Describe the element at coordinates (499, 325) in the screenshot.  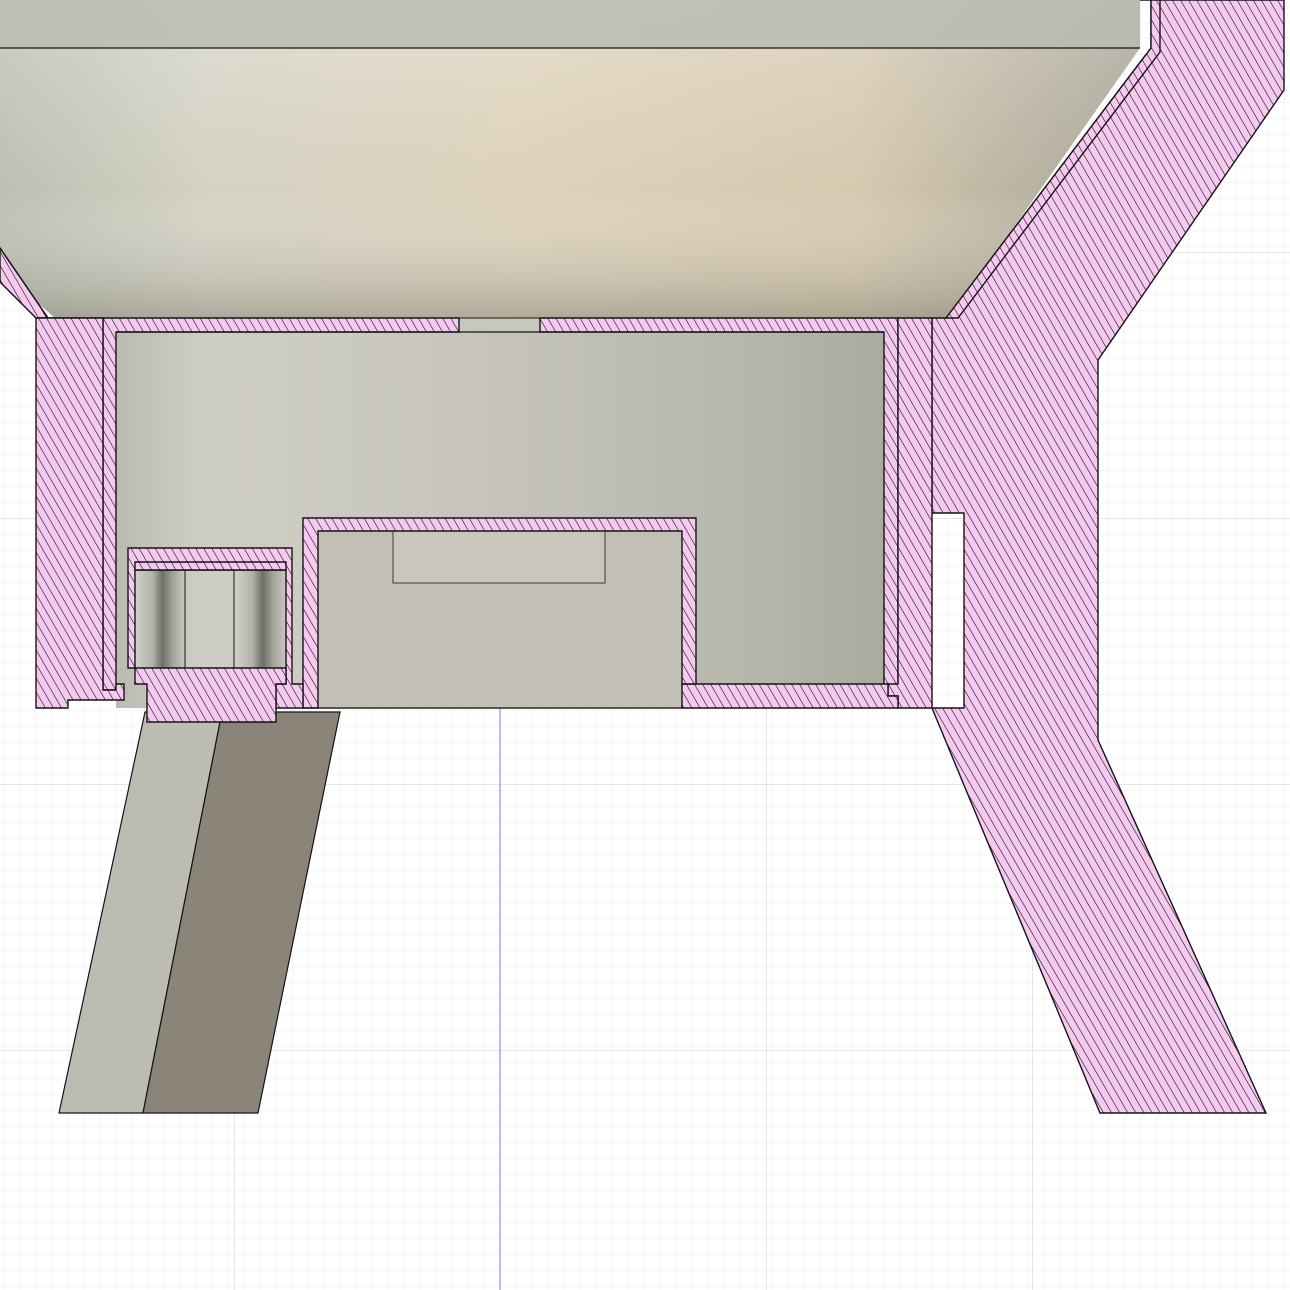
I see `top-plate-center-hole` at that location.